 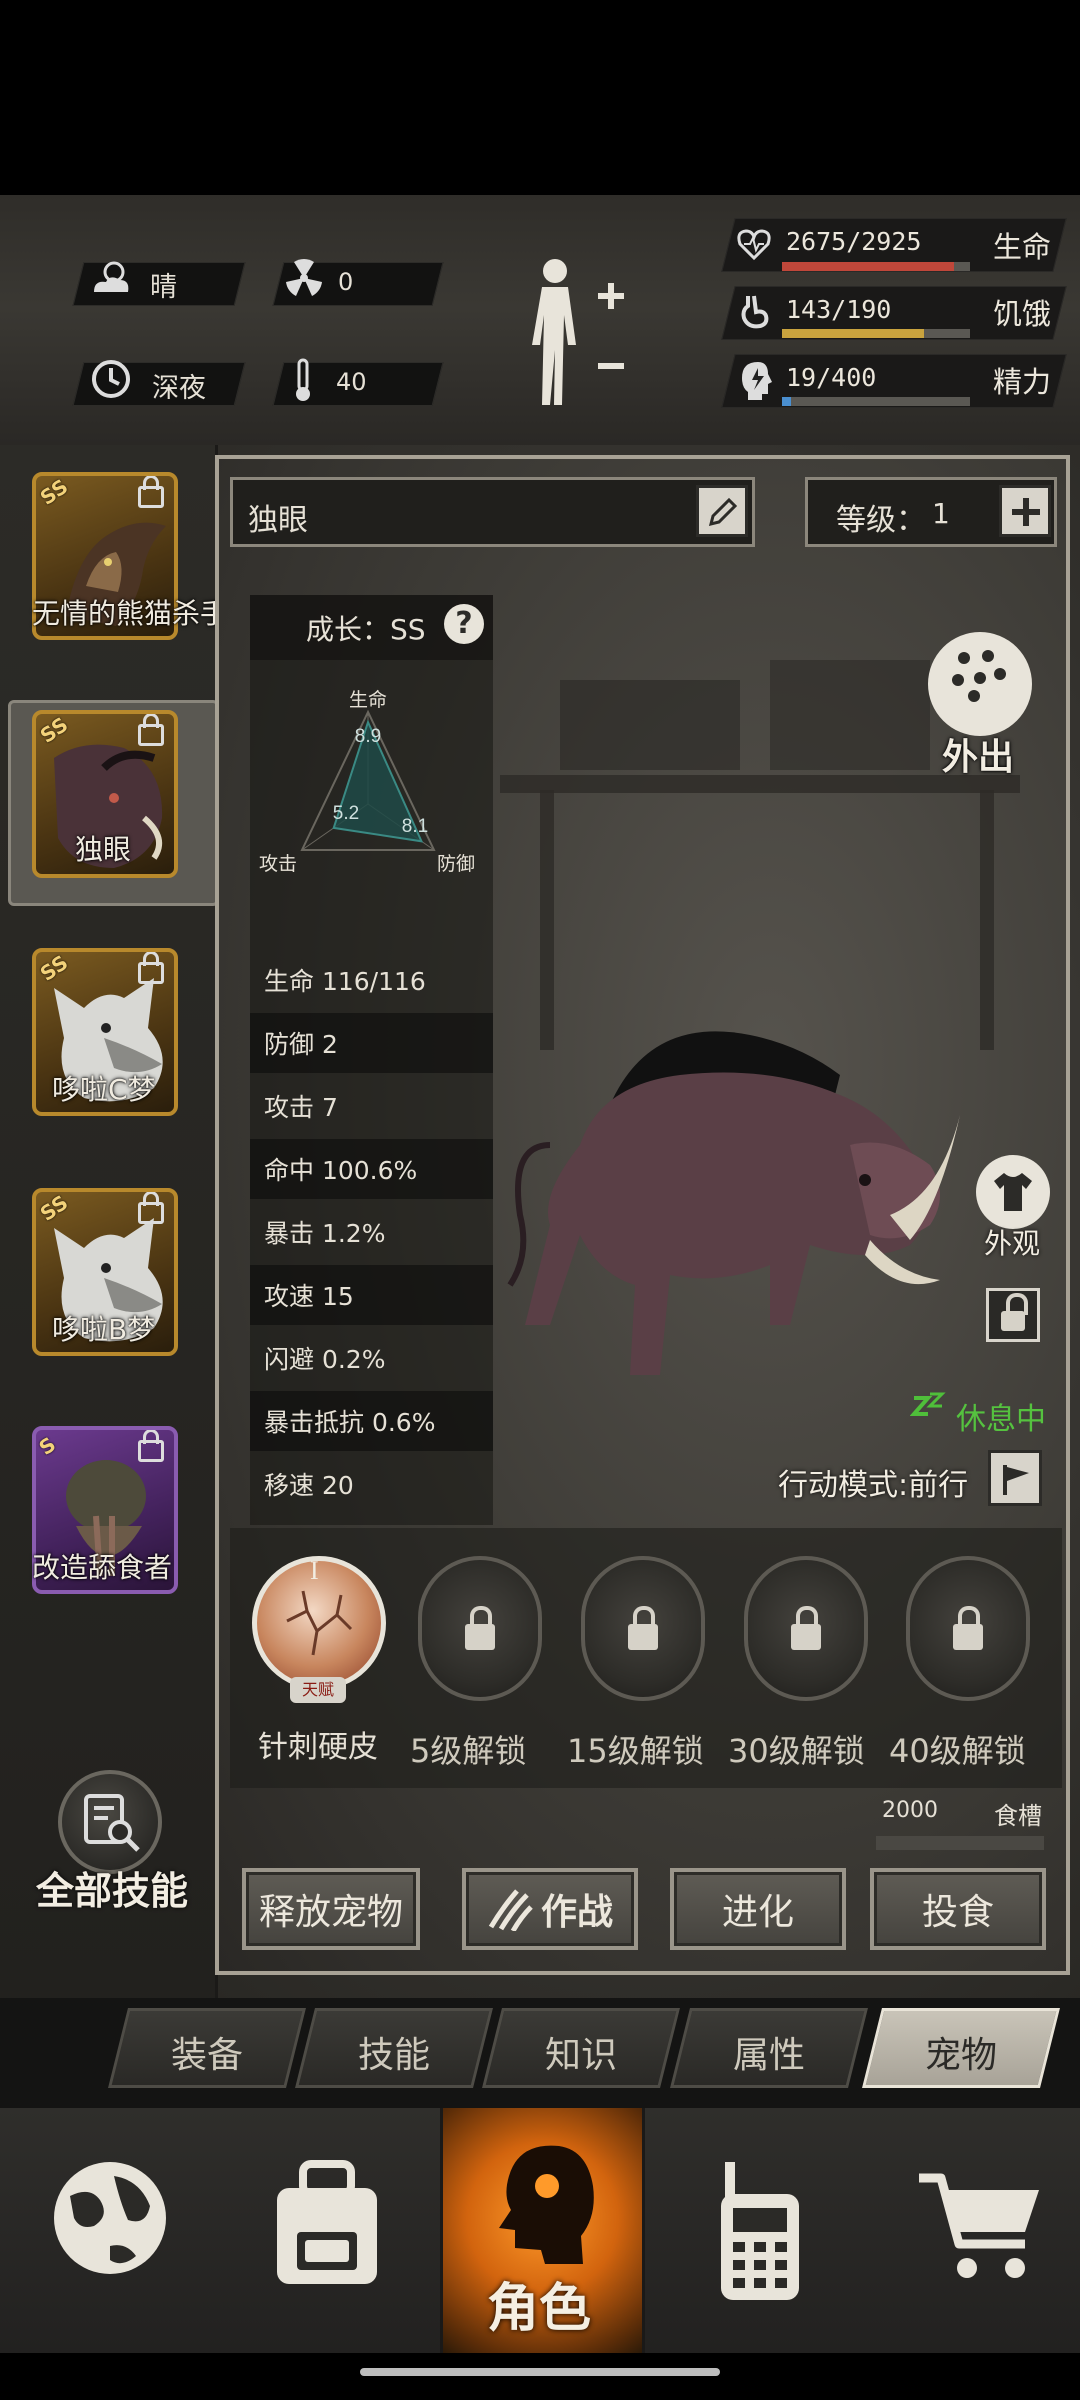 I want to click on action-mode-button, so click(x=1015, y=1478).